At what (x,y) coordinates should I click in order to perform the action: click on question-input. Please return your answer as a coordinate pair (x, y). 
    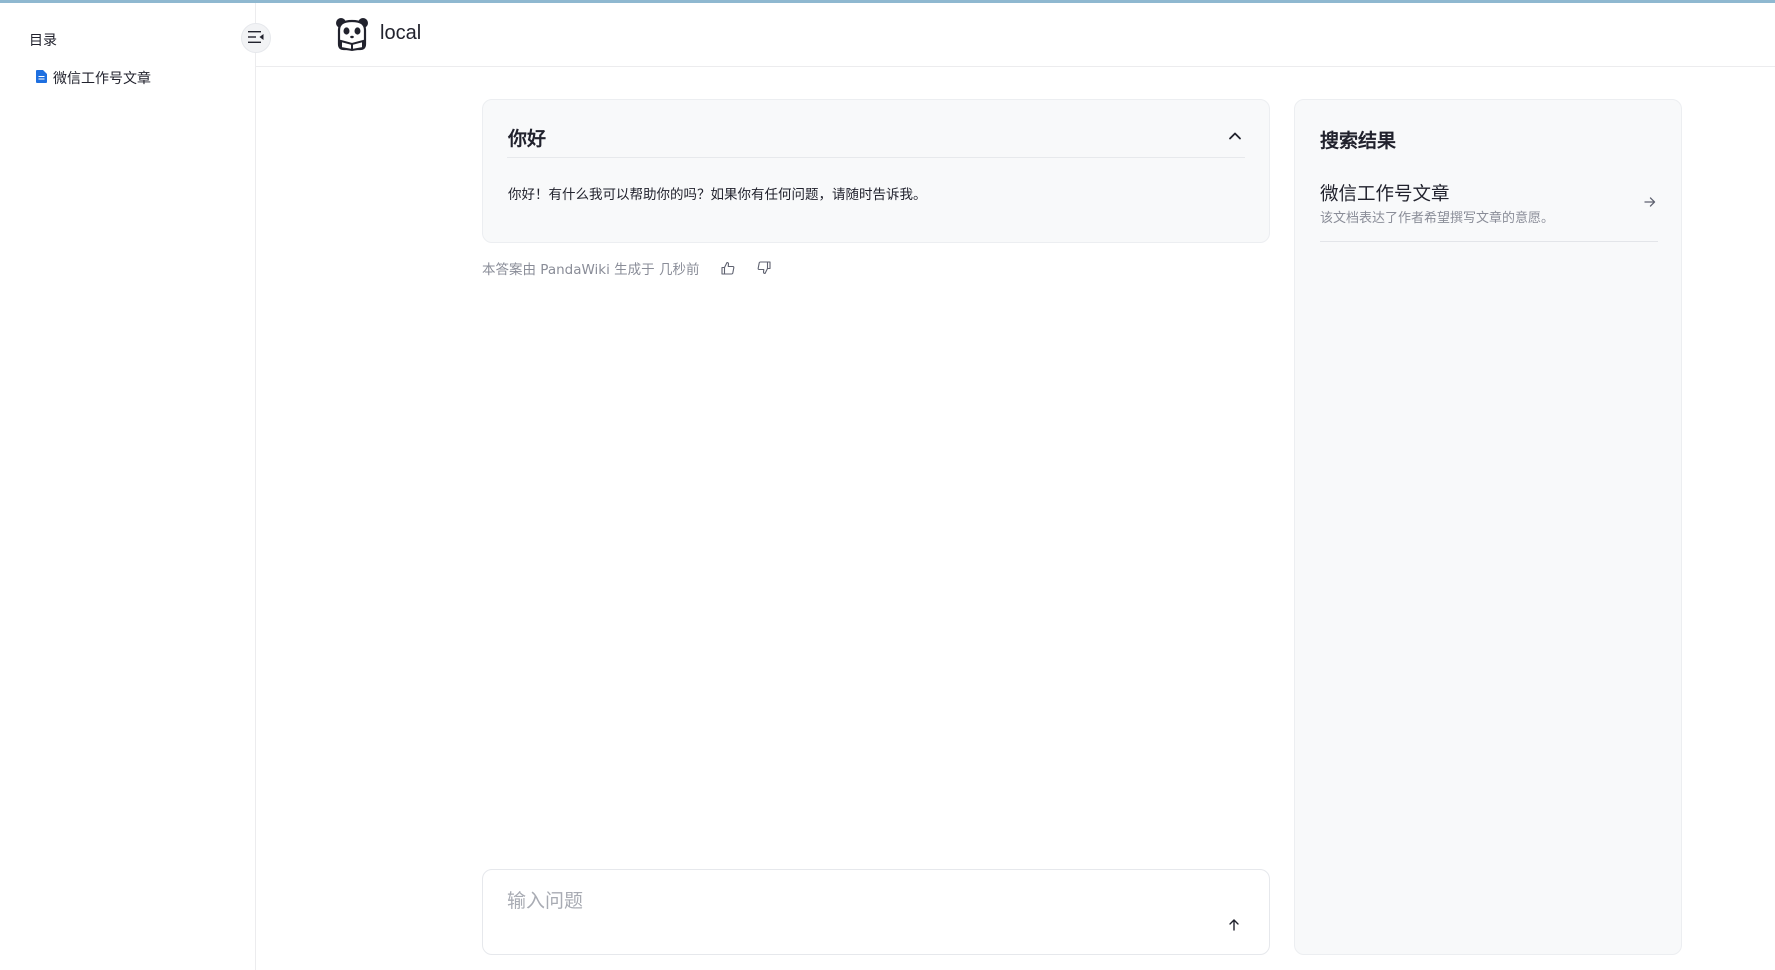
    Looking at the image, I should click on (857, 902).